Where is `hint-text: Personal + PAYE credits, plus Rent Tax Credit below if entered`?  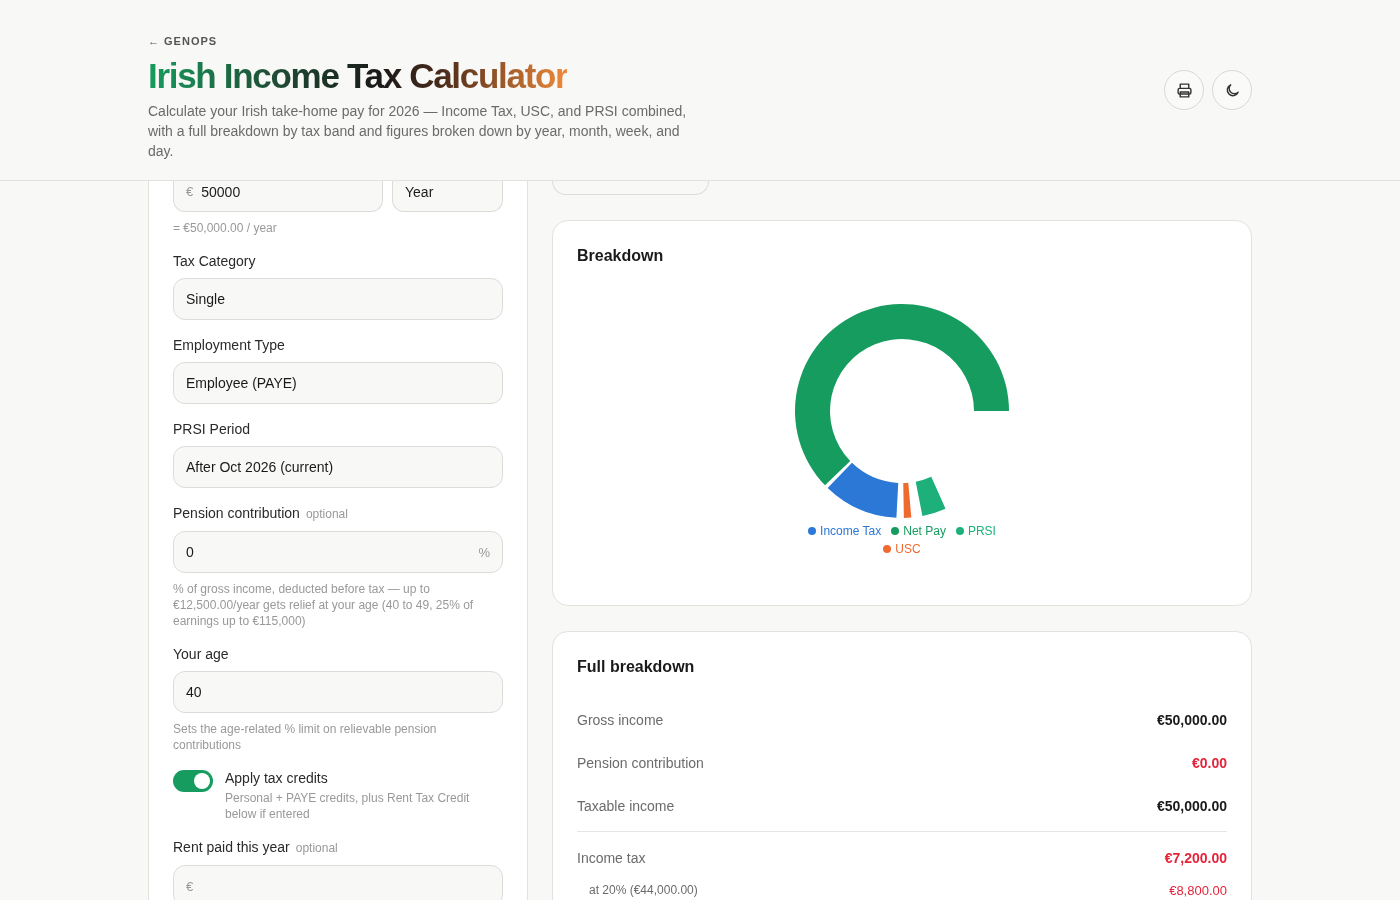 hint-text: Personal + PAYE credits, plus Rent Tax Credit below if entered is located at coordinates (348, 806).